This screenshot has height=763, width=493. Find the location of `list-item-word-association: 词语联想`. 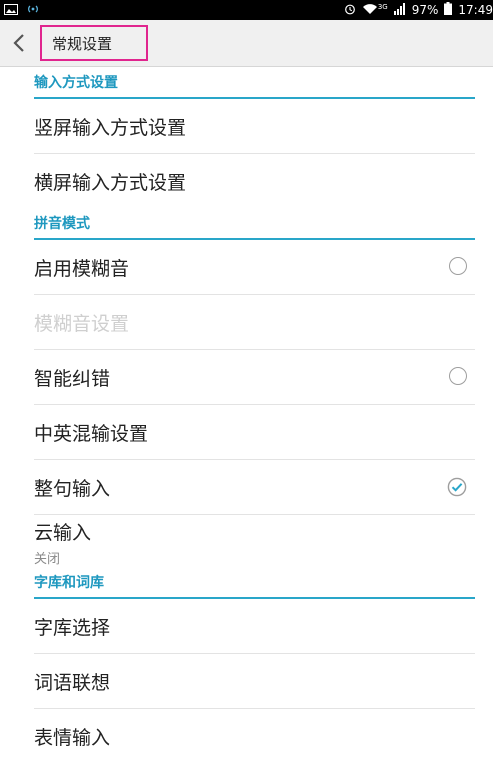

list-item-word-association: 词语联想 is located at coordinates (254, 681).